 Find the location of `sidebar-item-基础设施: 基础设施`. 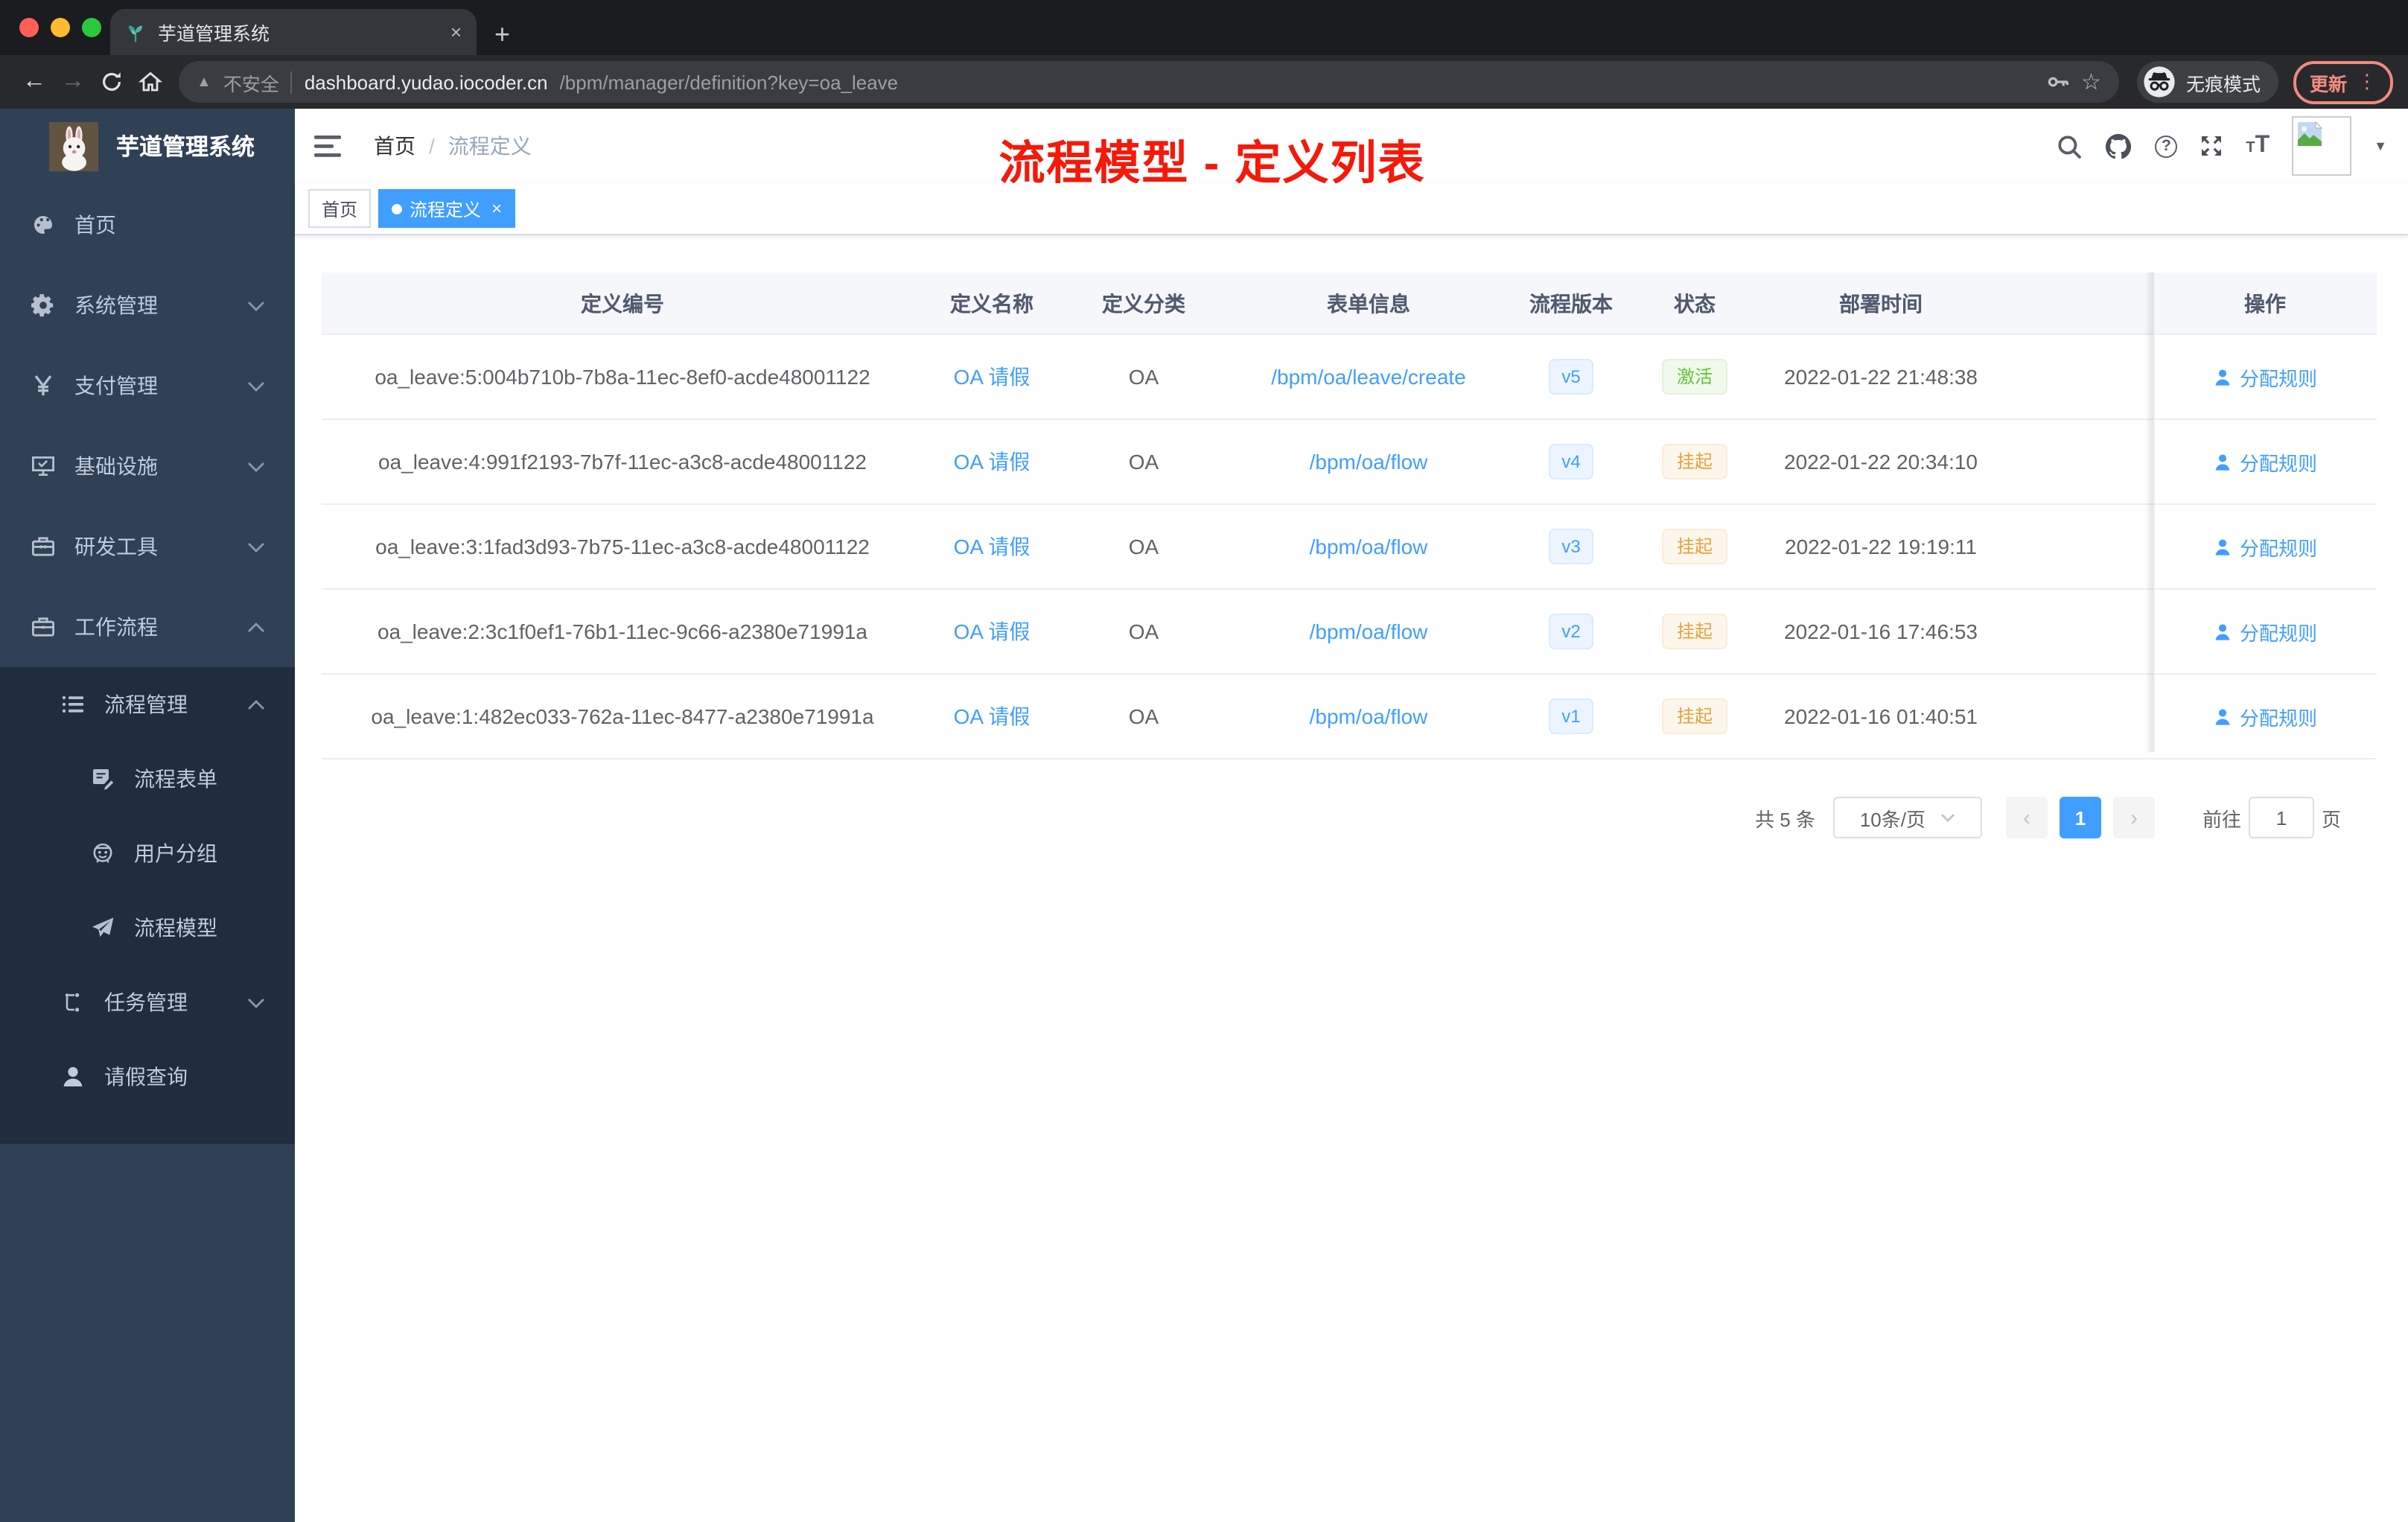

sidebar-item-基础设施: 基础设施 is located at coordinates (147, 466).